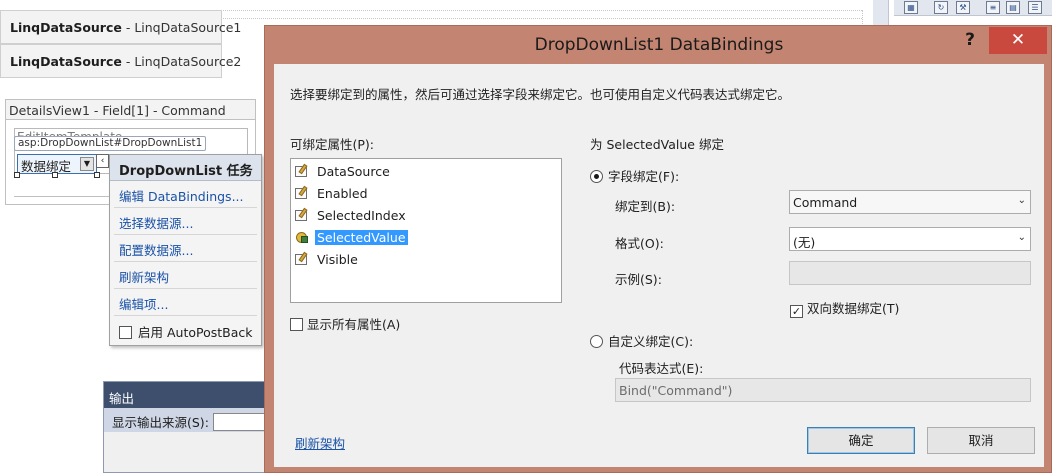 The image size is (1052, 473). I want to click on linqdatasource1-control: LinqDataSource - LinqDataSource1, so click(120, 27).